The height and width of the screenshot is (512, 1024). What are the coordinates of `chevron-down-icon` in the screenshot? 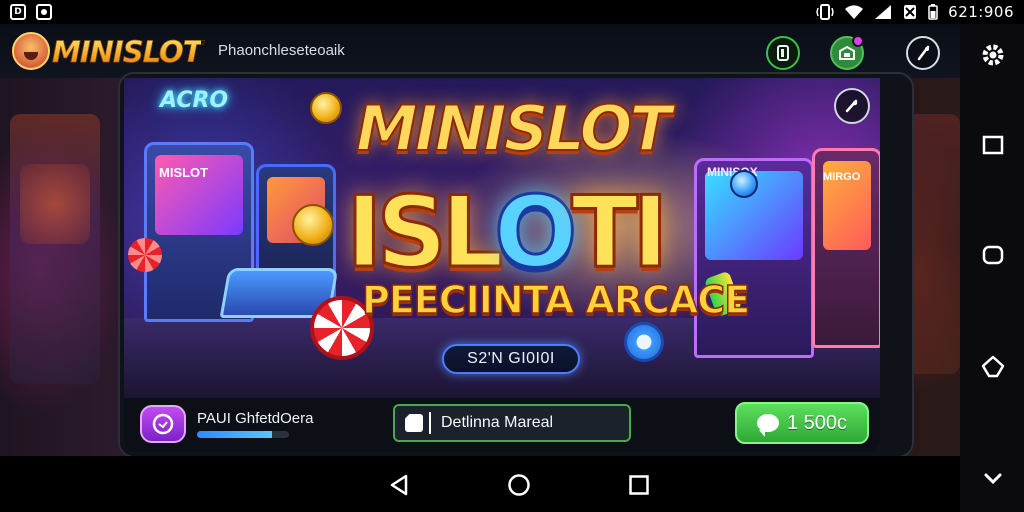 It's located at (993, 479).